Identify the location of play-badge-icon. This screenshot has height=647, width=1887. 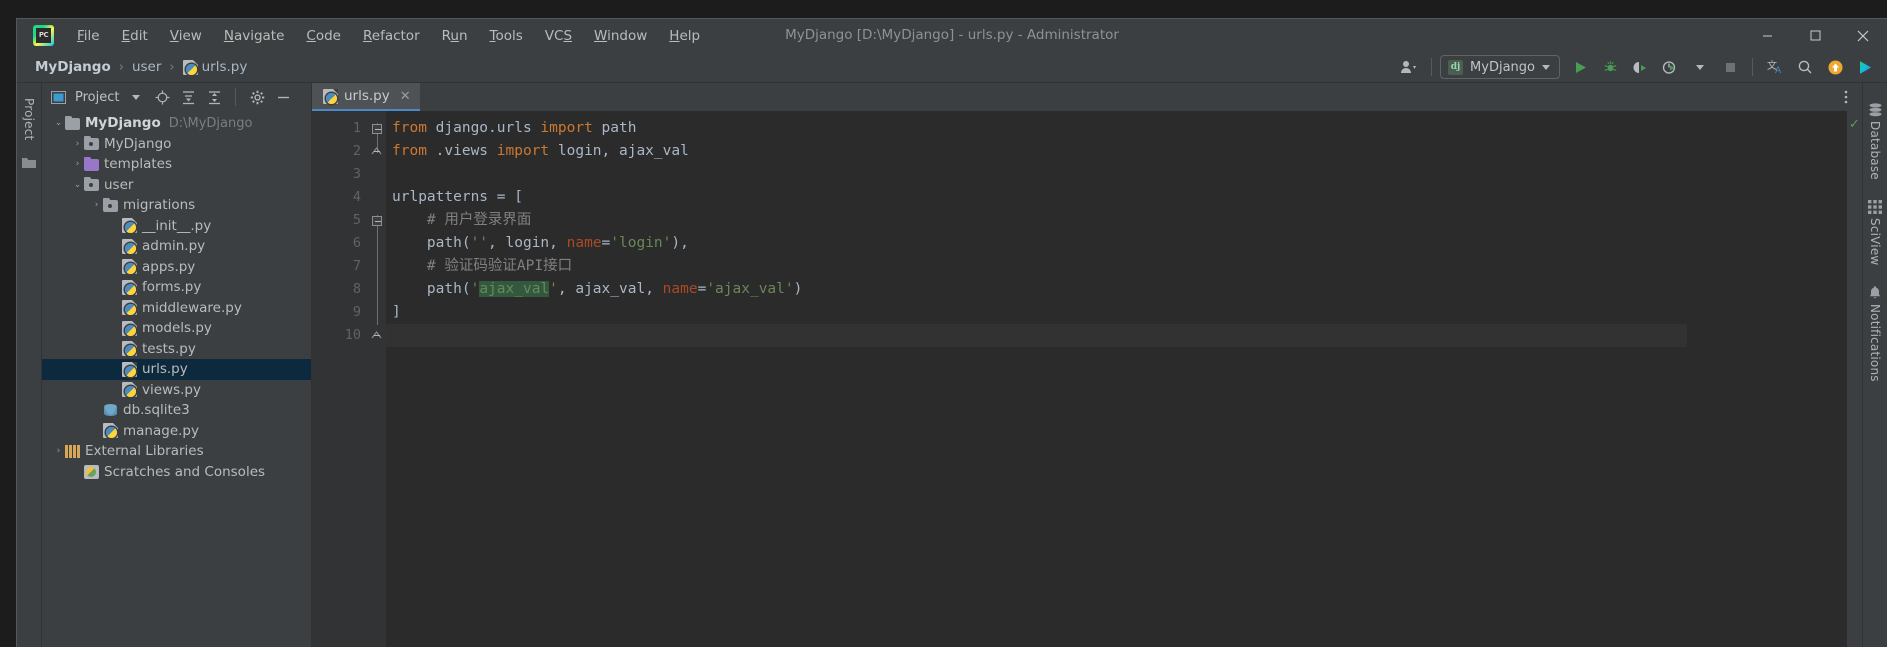
(1865, 67).